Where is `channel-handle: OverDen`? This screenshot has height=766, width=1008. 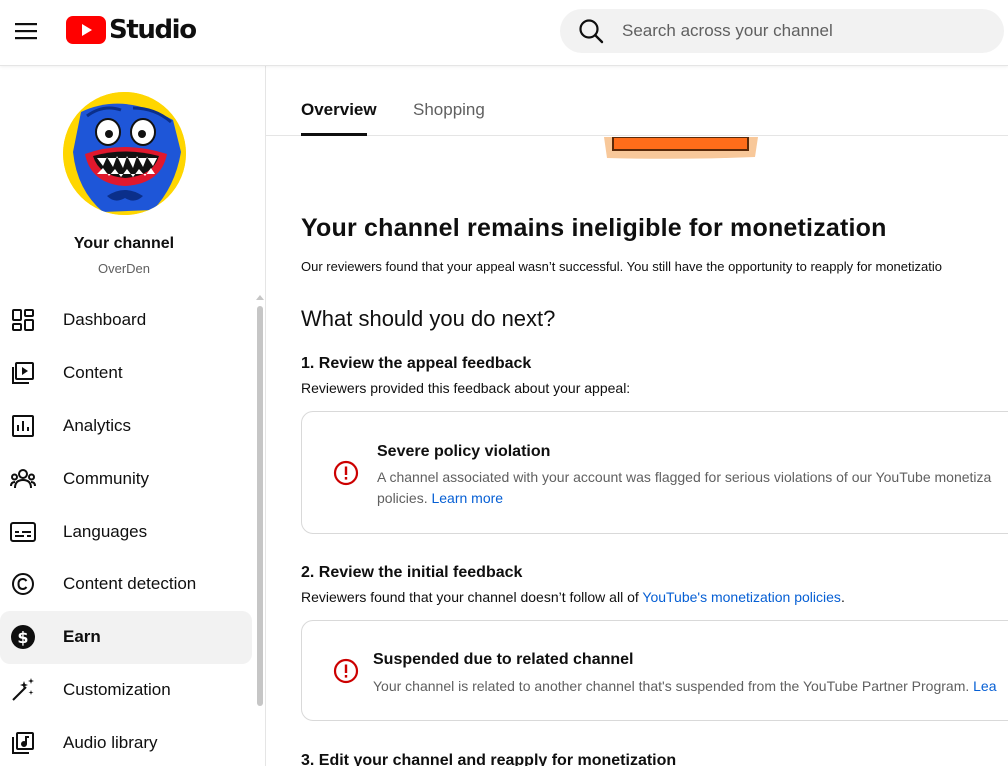
channel-handle: OverDen is located at coordinates (124, 268).